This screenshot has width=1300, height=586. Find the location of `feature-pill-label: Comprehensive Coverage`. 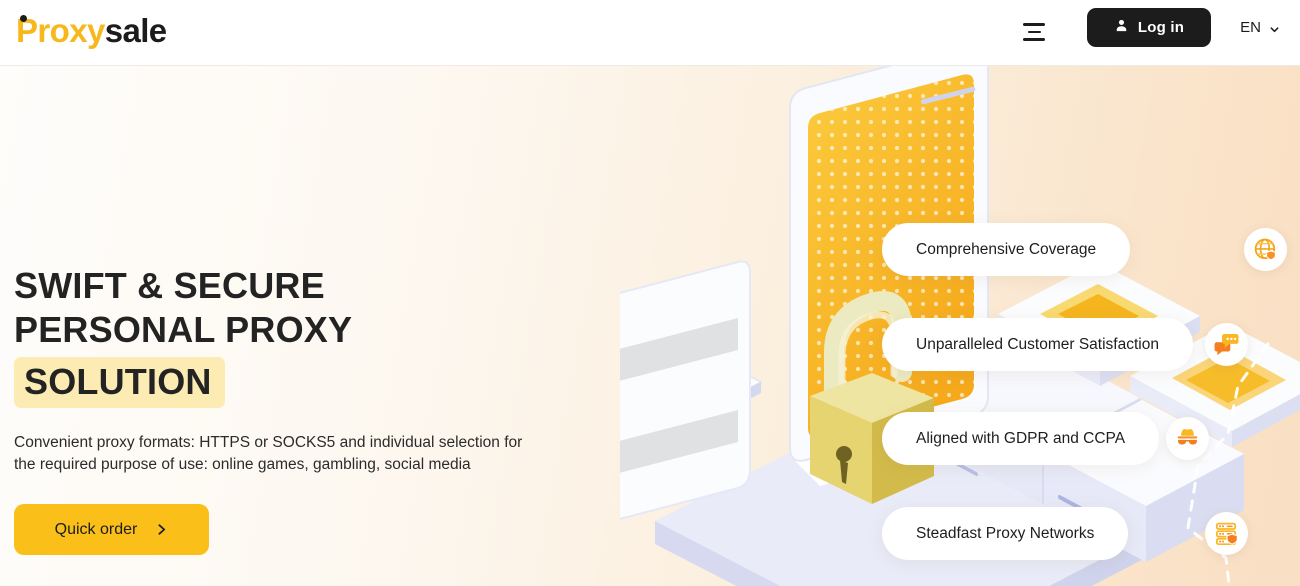

feature-pill-label: Comprehensive Coverage is located at coordinates (1006, 249).